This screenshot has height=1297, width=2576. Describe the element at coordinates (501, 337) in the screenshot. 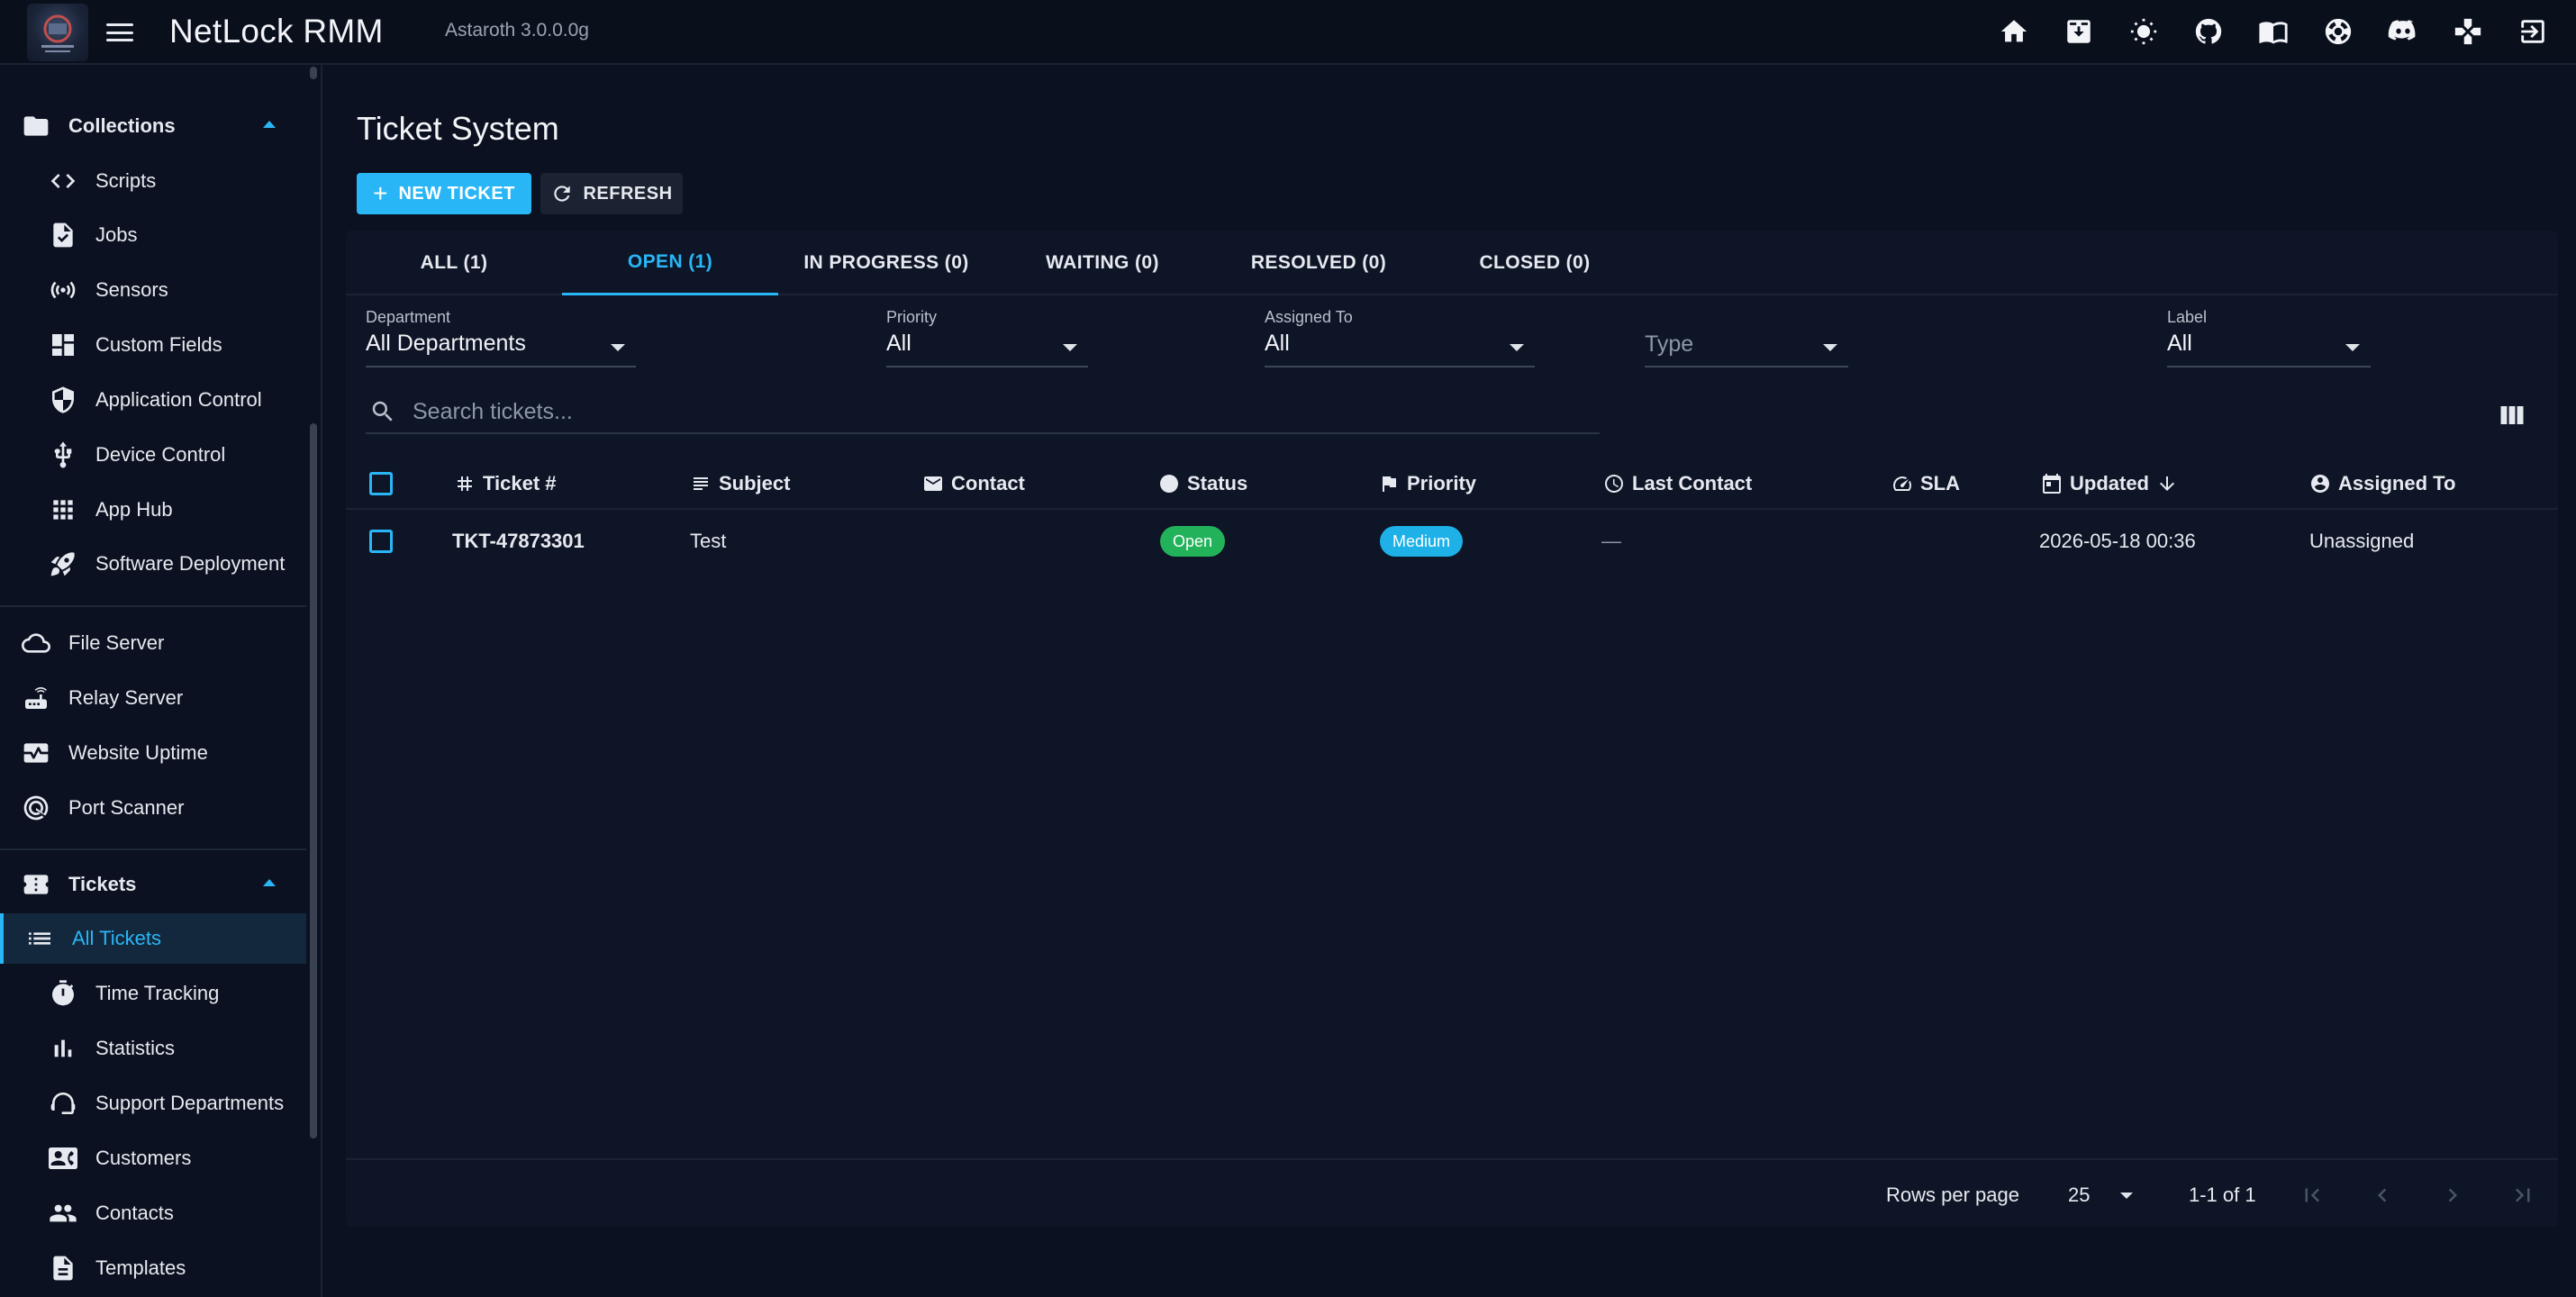

I see `department-select: Department All Departments` at that location.